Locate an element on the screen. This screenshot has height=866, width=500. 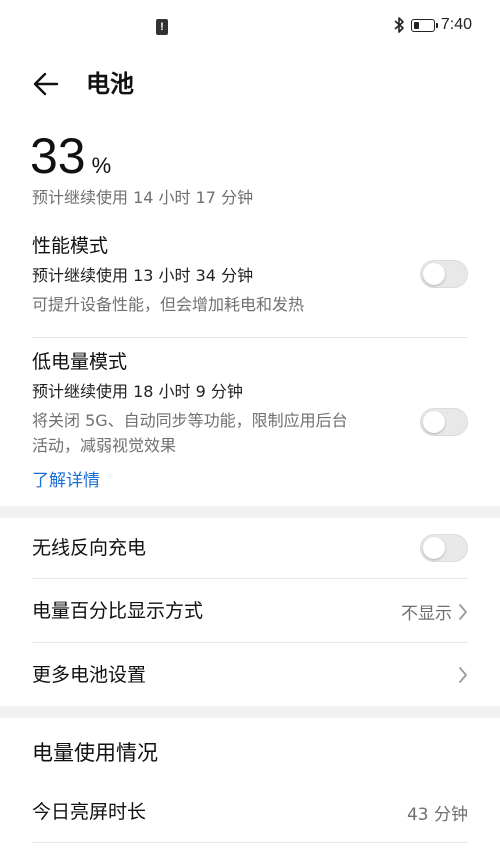
status-time: 7:40 is located at coordinates (456, 24).